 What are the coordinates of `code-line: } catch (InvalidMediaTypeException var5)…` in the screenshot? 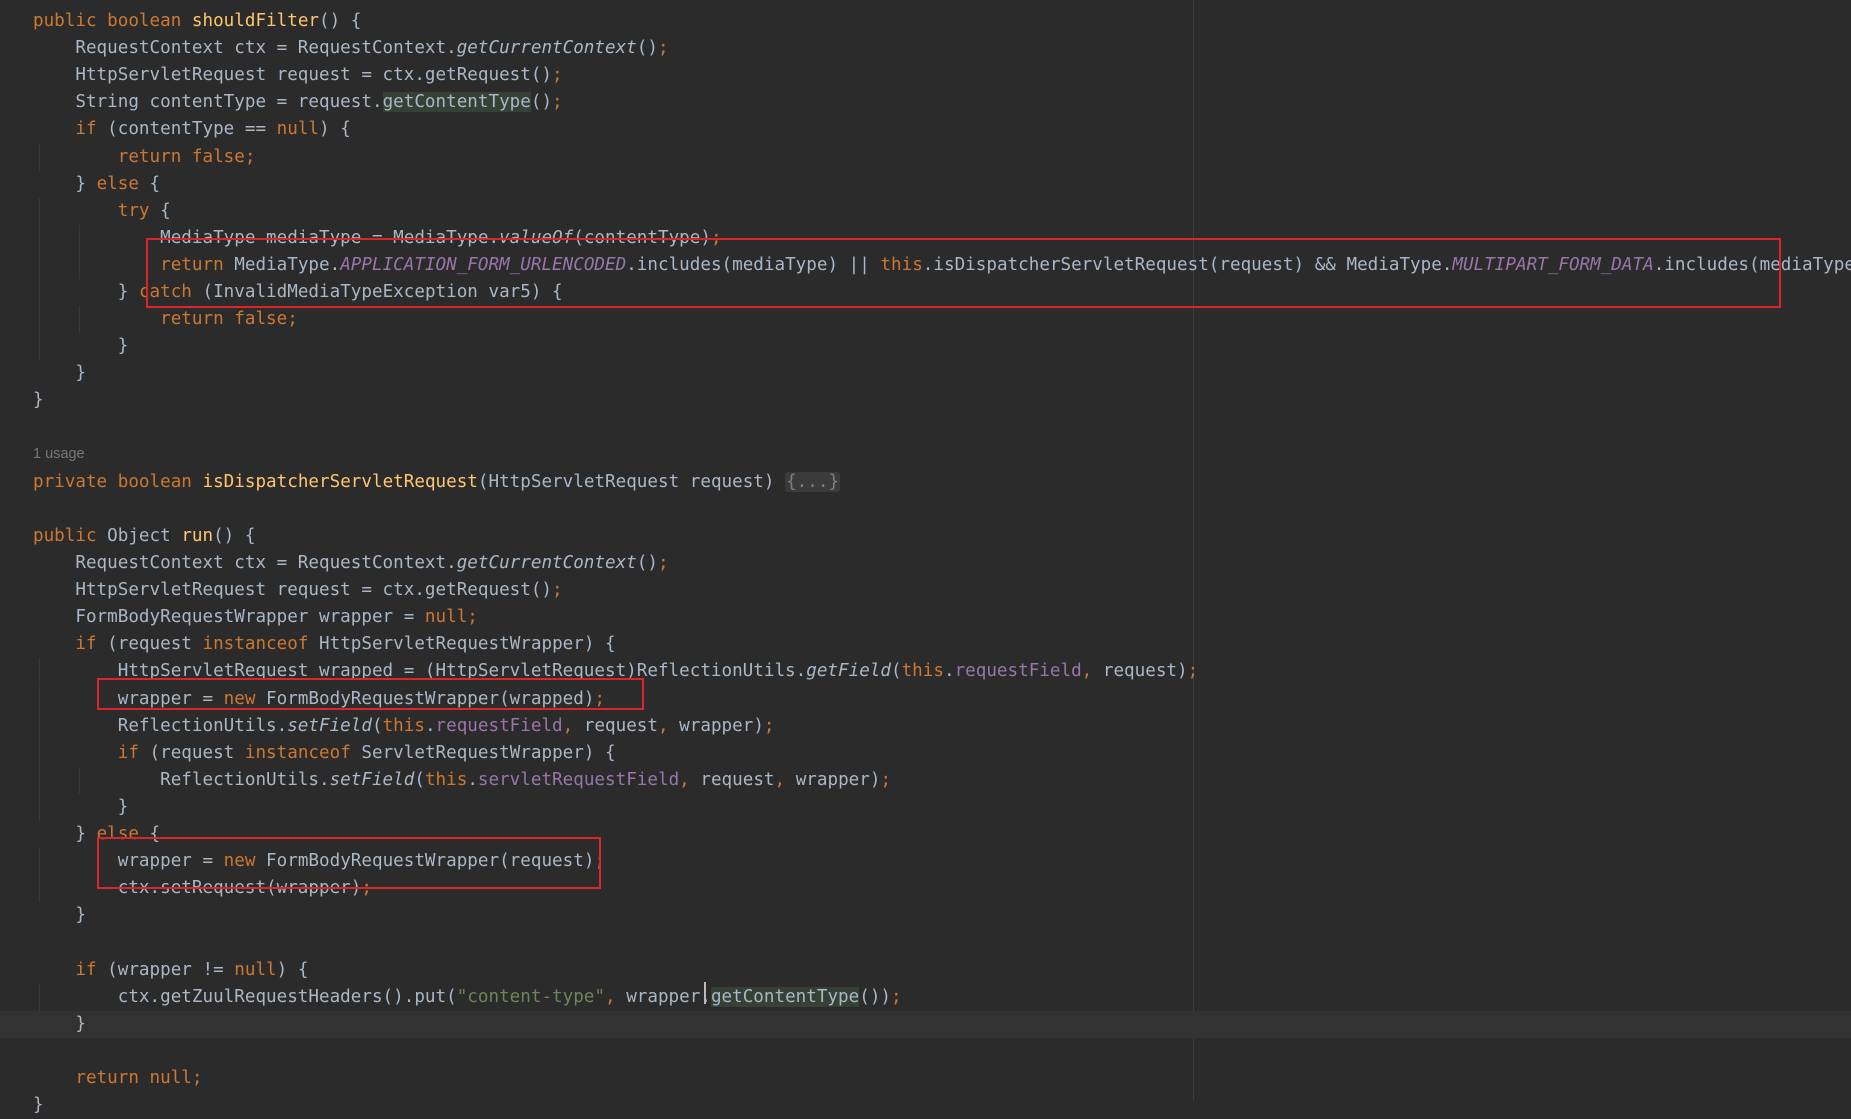 It's located at (925, 292).